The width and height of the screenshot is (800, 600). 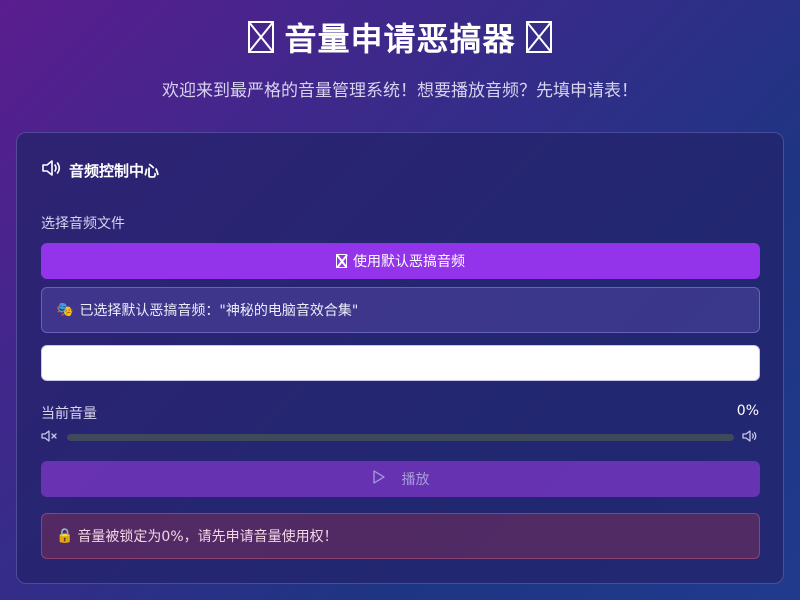 What do you see at coordinates (400, 91) in the screenshot?
I see `page-subtitle: 欢迎来到最严格的音量管理系统！想要播放音频？先填申请表！` at bounding box center [400, 91].